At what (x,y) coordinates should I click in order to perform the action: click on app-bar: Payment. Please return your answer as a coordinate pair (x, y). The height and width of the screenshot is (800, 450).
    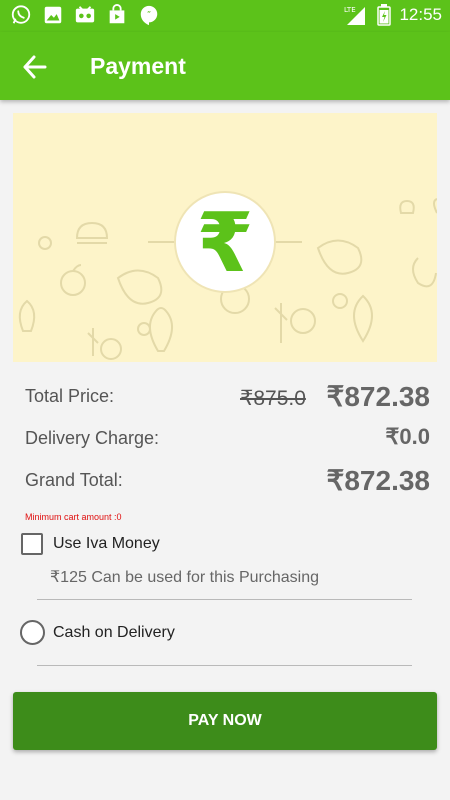
    Looking at the image, I should click on (225, 66).